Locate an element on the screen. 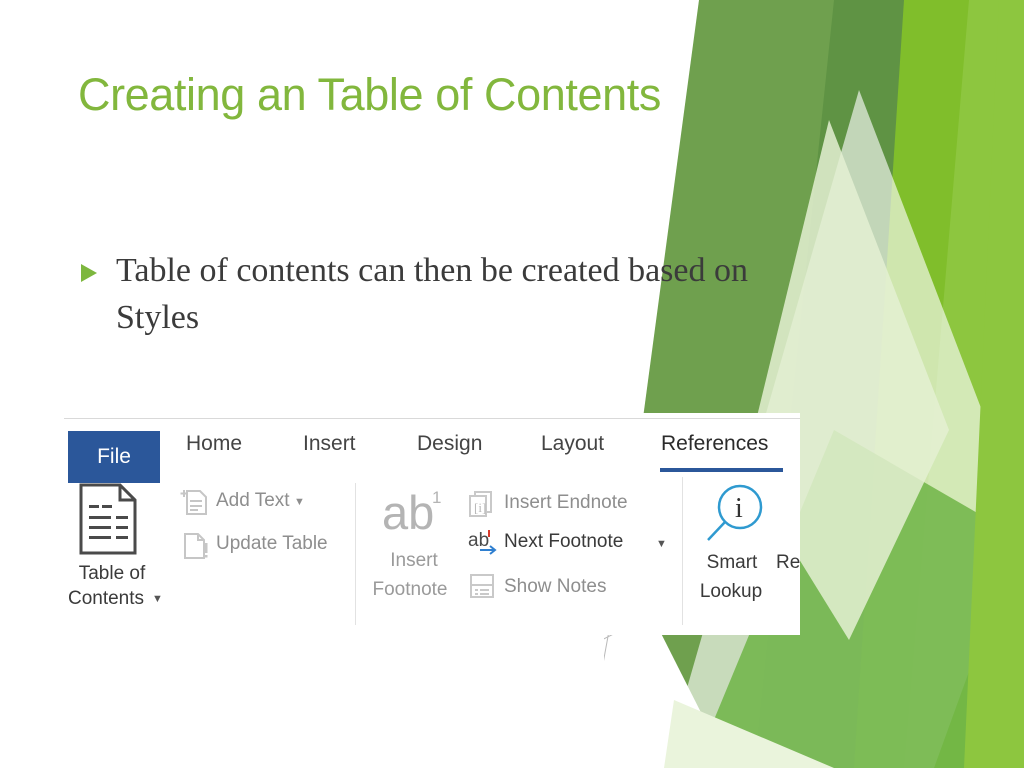  insert-footnote-label-line1: Insert is located at coordinates (414, 560).